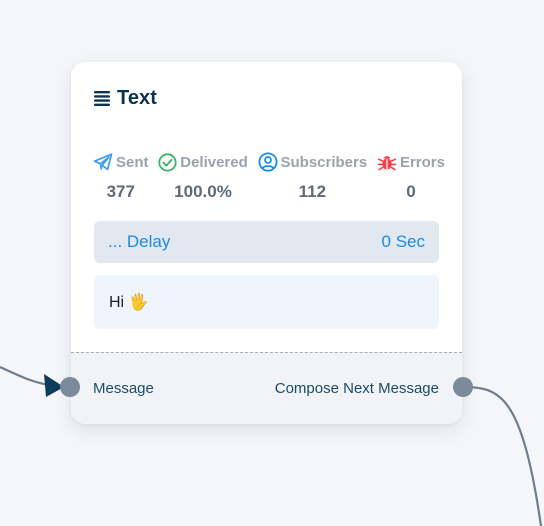 Image resolution: width=544 pixels, height=526 pixels. What do you see at coordinates (411, 191) in the screenshot?
I see `stat-value: 0` at bounding box center [411, 191].